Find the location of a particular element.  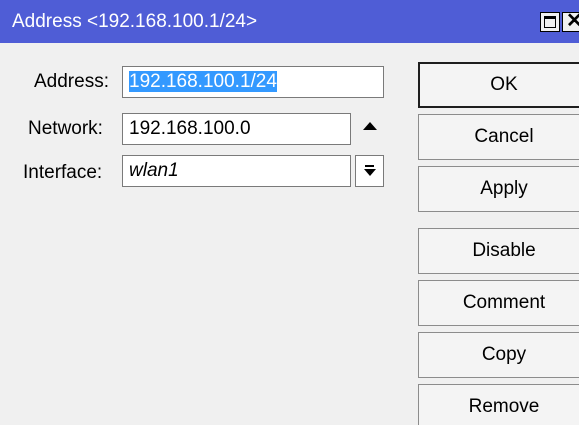

dropdown-arrow-icon is located at coordinates (369, 171).